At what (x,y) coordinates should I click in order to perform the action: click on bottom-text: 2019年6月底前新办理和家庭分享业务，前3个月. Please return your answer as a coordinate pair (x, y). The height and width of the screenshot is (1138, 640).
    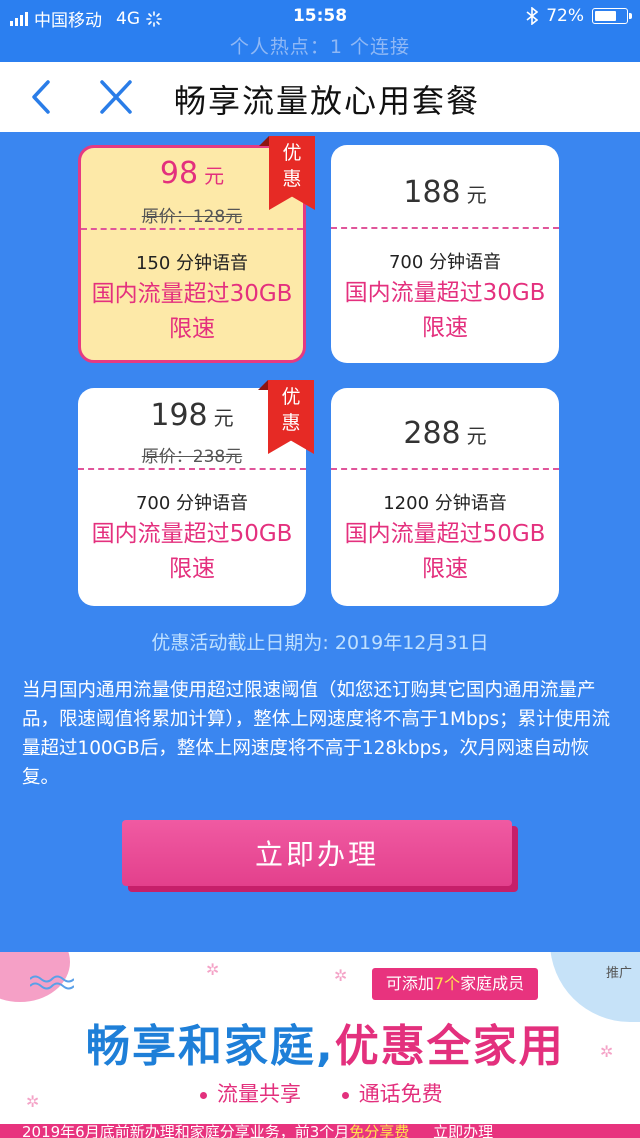
    Looking at the image, I should click on (186, 1131).